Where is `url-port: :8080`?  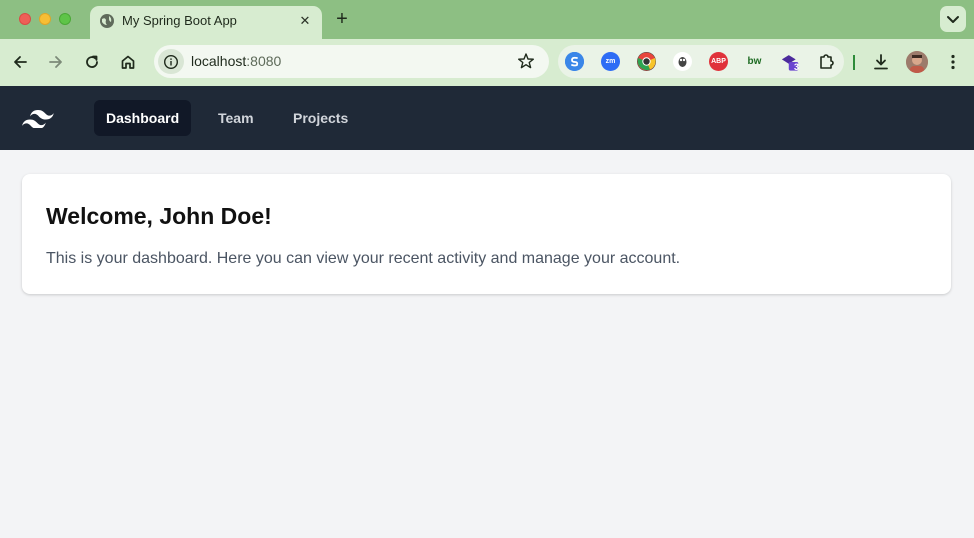
url-port: :8080 is located at coordinates (264, 61).